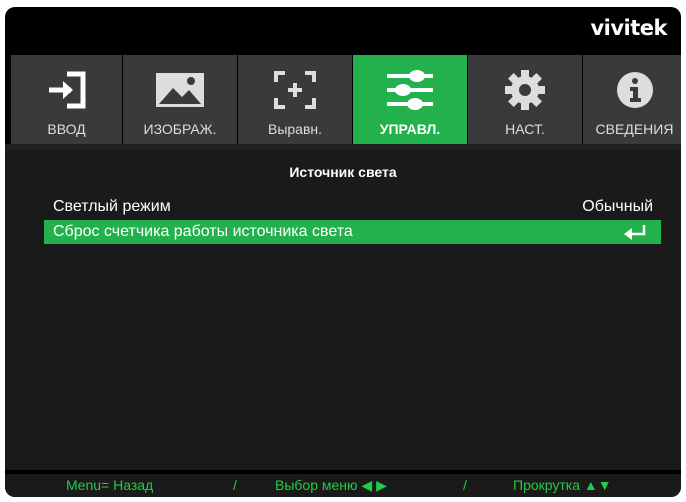  Describe the element at coordinates (110, 485) in the screenshot. I see `hint-back: Menu= Назад` at that location.